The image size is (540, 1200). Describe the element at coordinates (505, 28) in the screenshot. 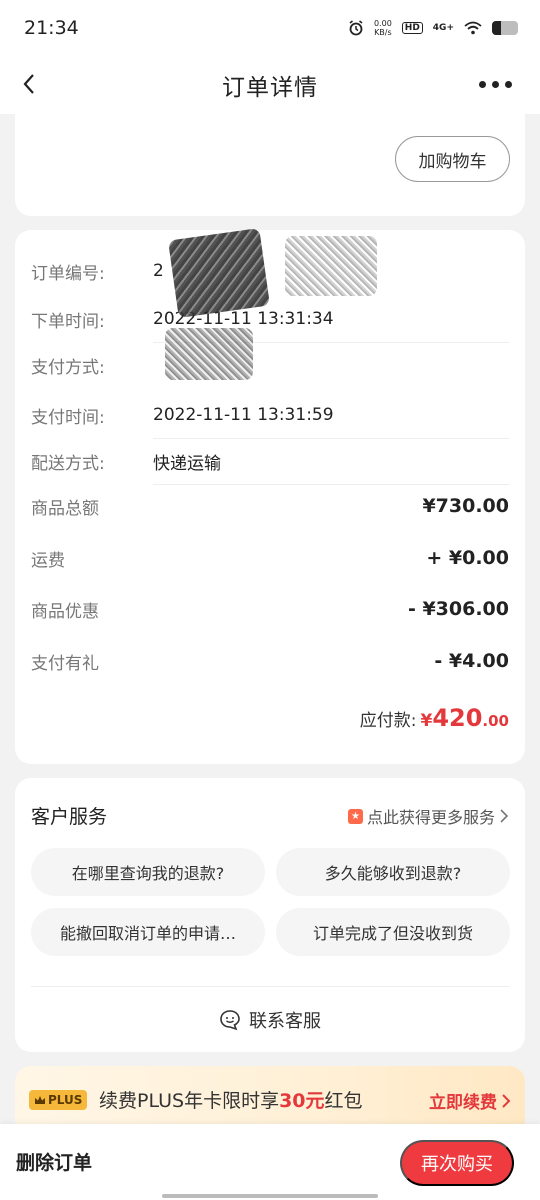

I see `battery-icon` at that location.